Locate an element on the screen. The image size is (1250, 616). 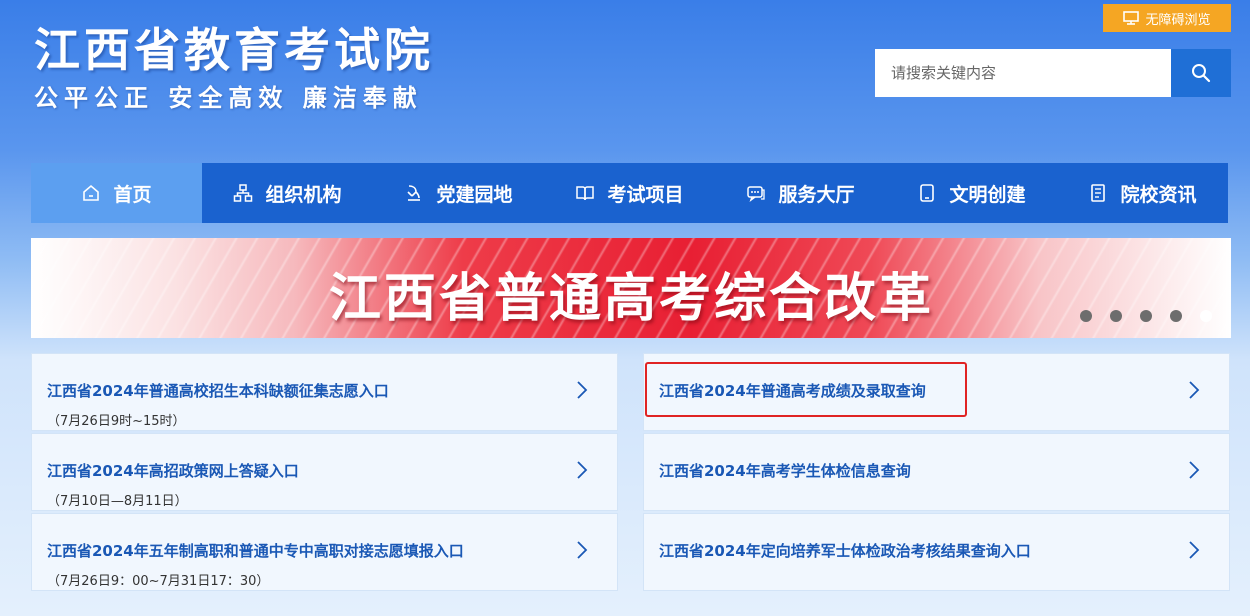
link-card-supplementary-admission: 江西省2024年普通高校招生本科缺额征集志愿入口 （7月26日9时~15时） is located at coordinates (324, 392).